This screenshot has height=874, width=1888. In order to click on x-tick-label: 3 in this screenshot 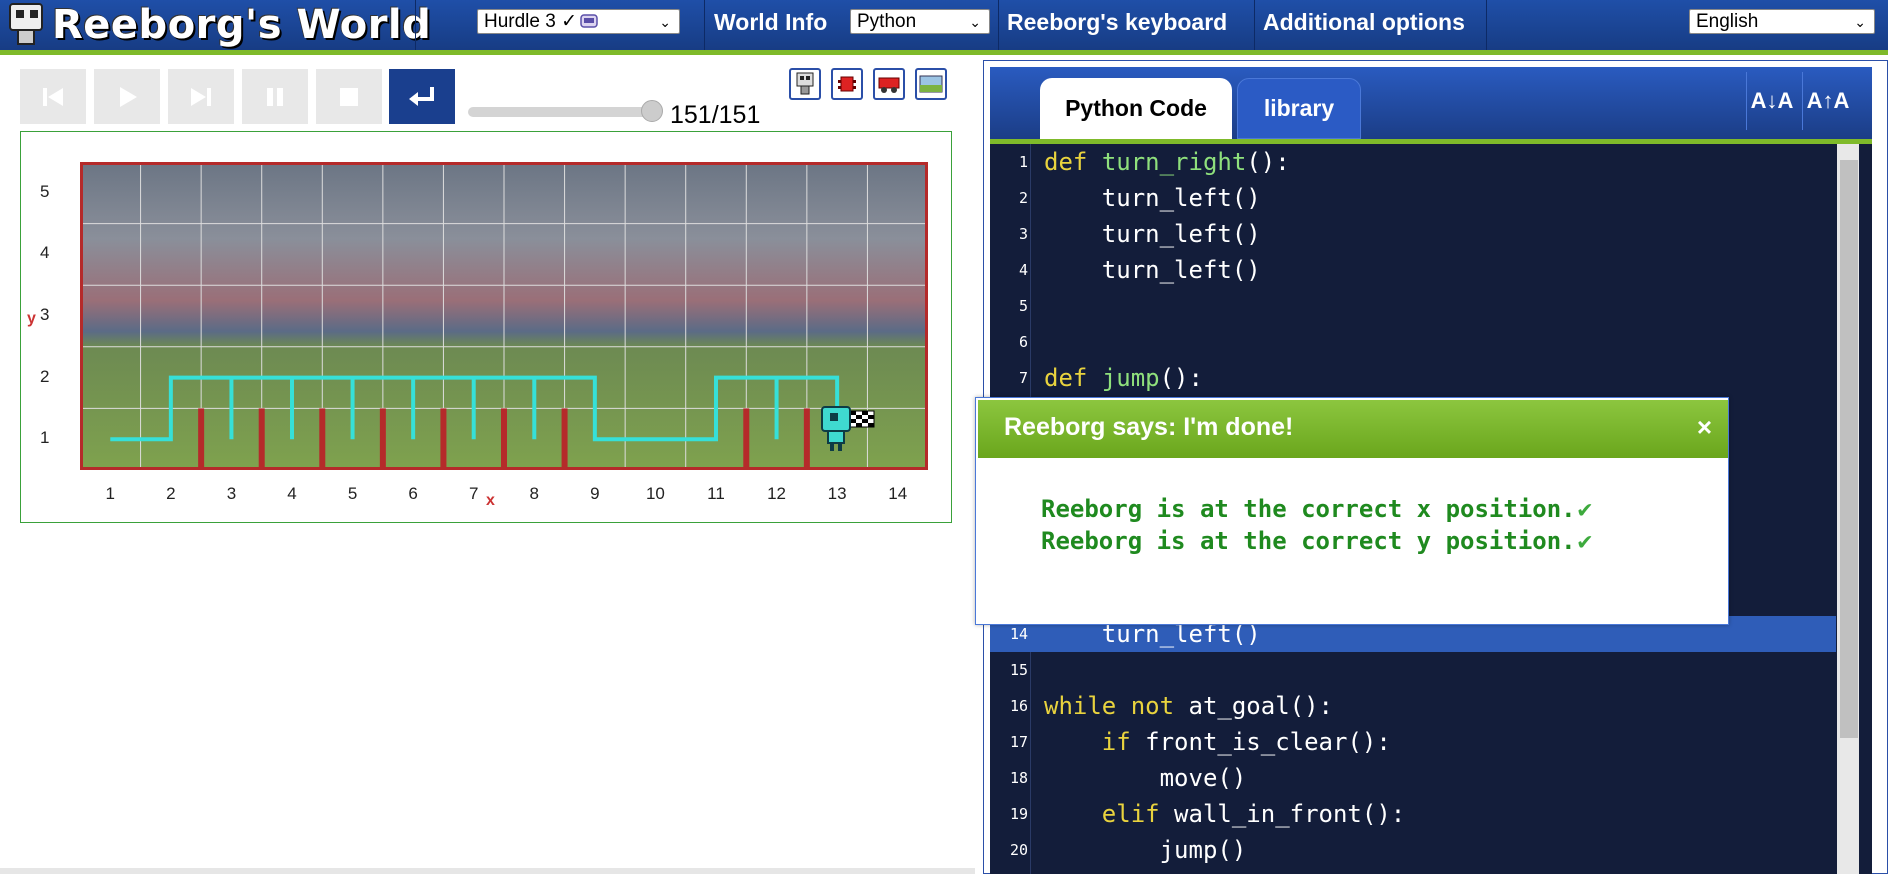, I will do `click(231, 493)`.